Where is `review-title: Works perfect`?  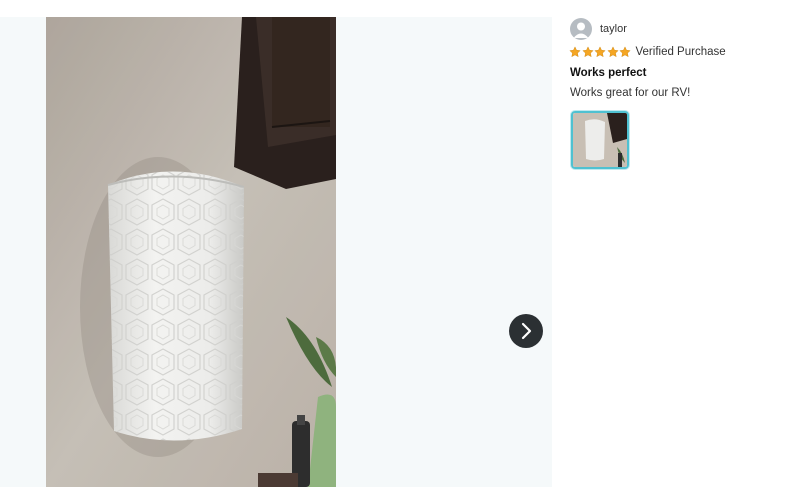
review-title: Works perfect is located at coordinates (608, 73).